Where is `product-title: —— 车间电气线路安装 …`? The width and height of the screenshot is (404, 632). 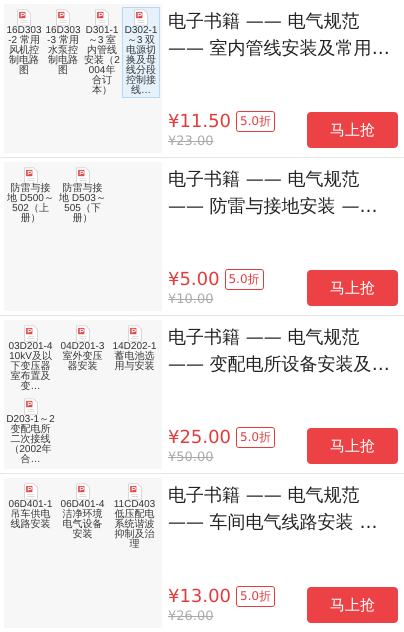 product-title: —— 车间电气线路安装 … is located at coordinates (273, 523).